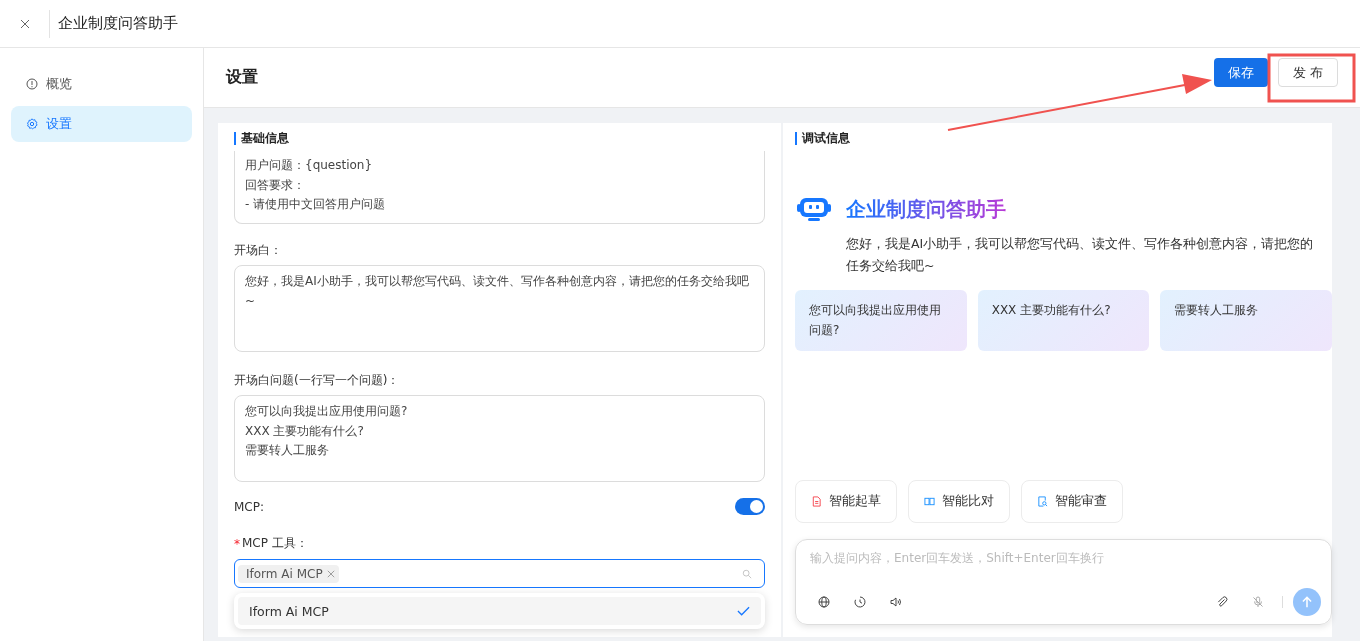 The image size is (1360, 641). I want to click on feature-chip: 智能审查, so click(1072, 501).